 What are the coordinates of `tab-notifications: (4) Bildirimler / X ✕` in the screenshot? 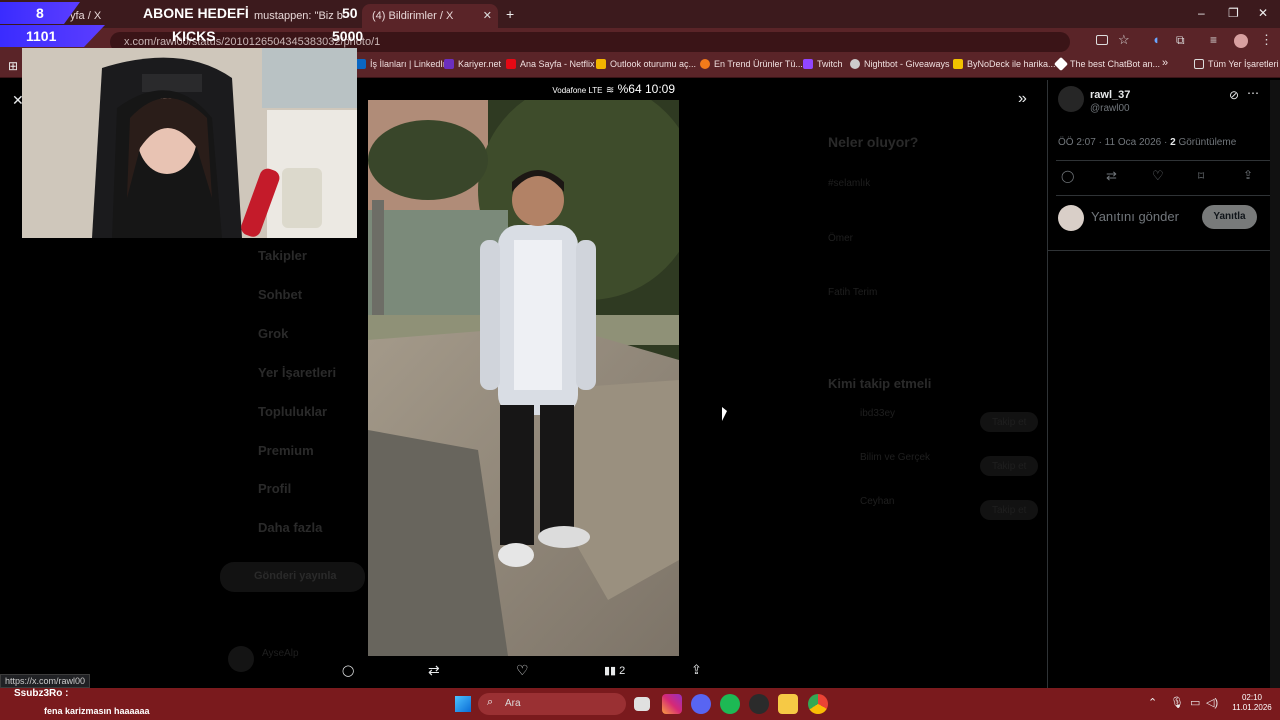 It's located at (430, 16).